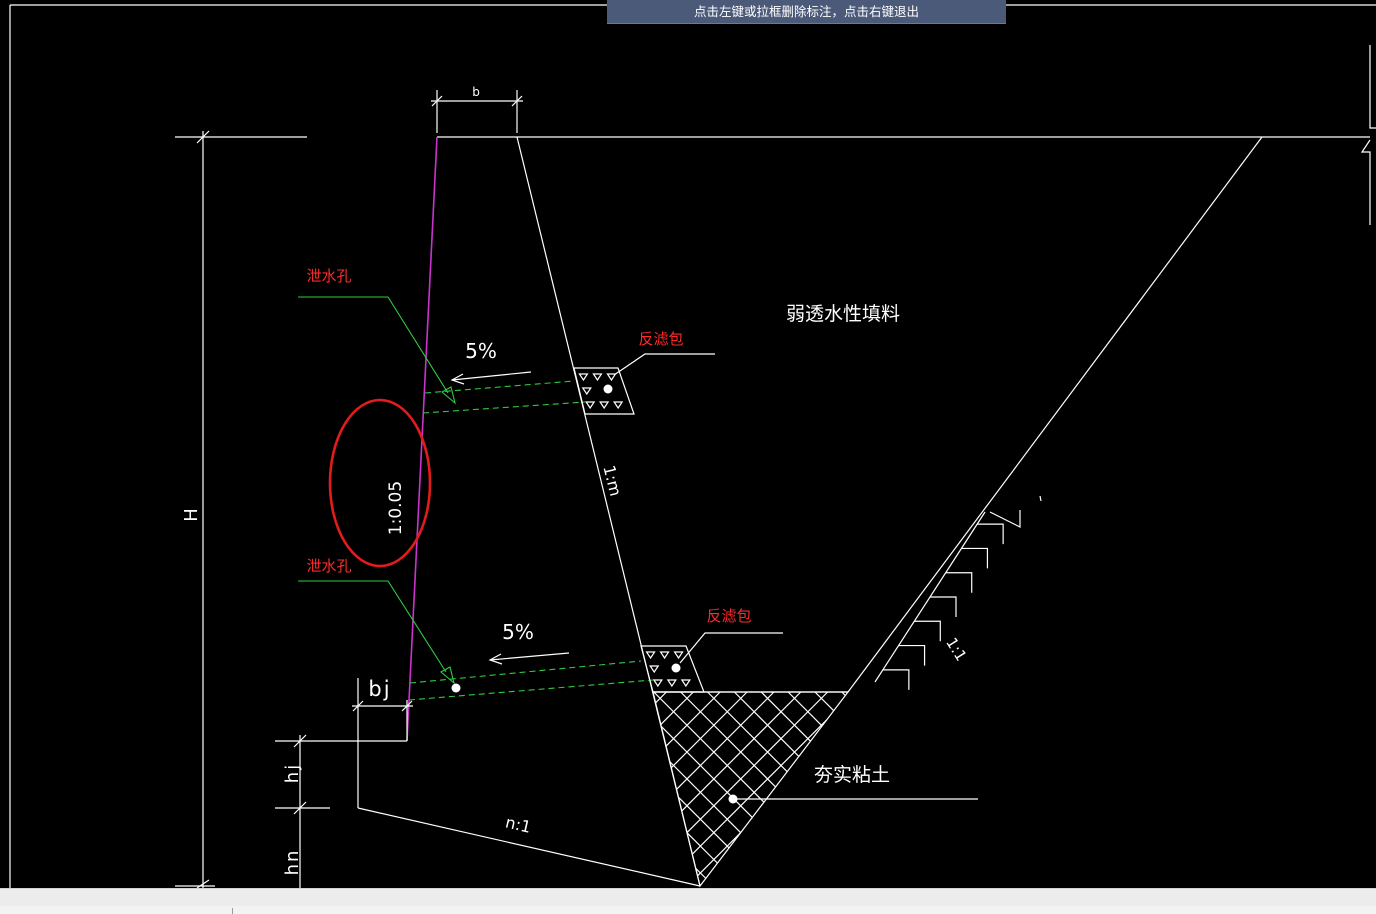 Image resolution: width=1376 pixels, height=914 pixels. I want to click on wall-back-slope-label: 1:m, so click(612, 480).